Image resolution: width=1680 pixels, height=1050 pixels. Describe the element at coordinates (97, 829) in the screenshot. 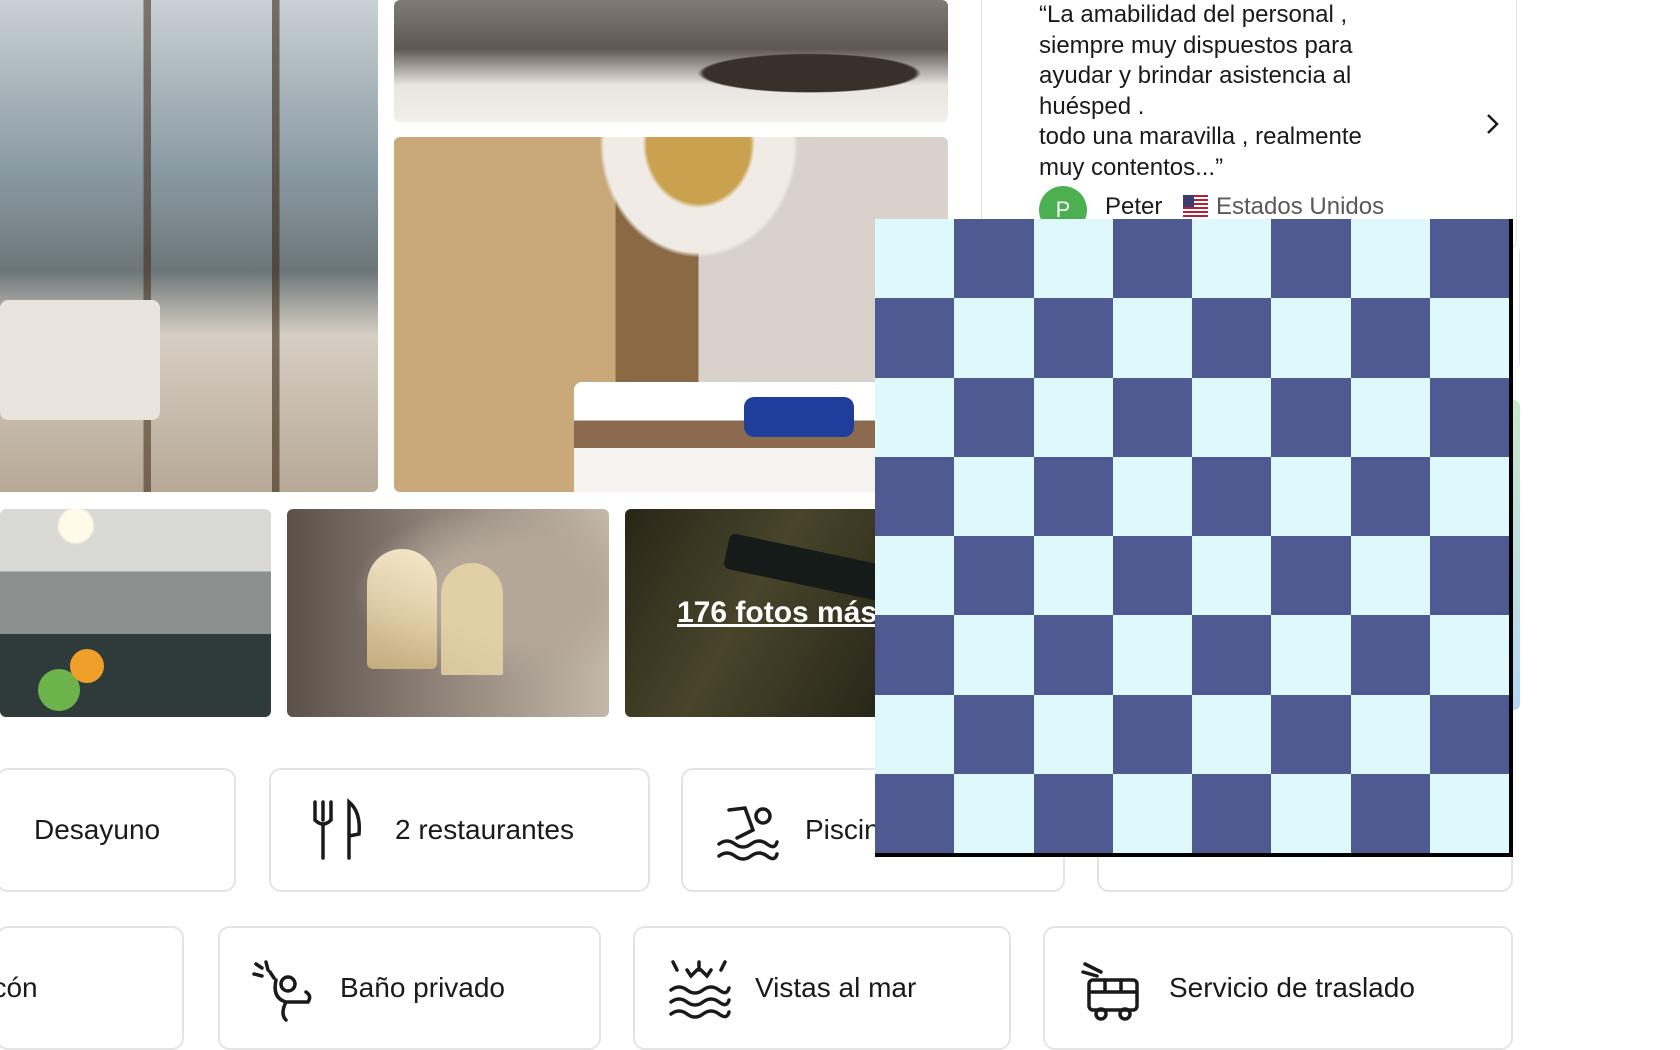

I see `feature-label: Desayuno` at that location.